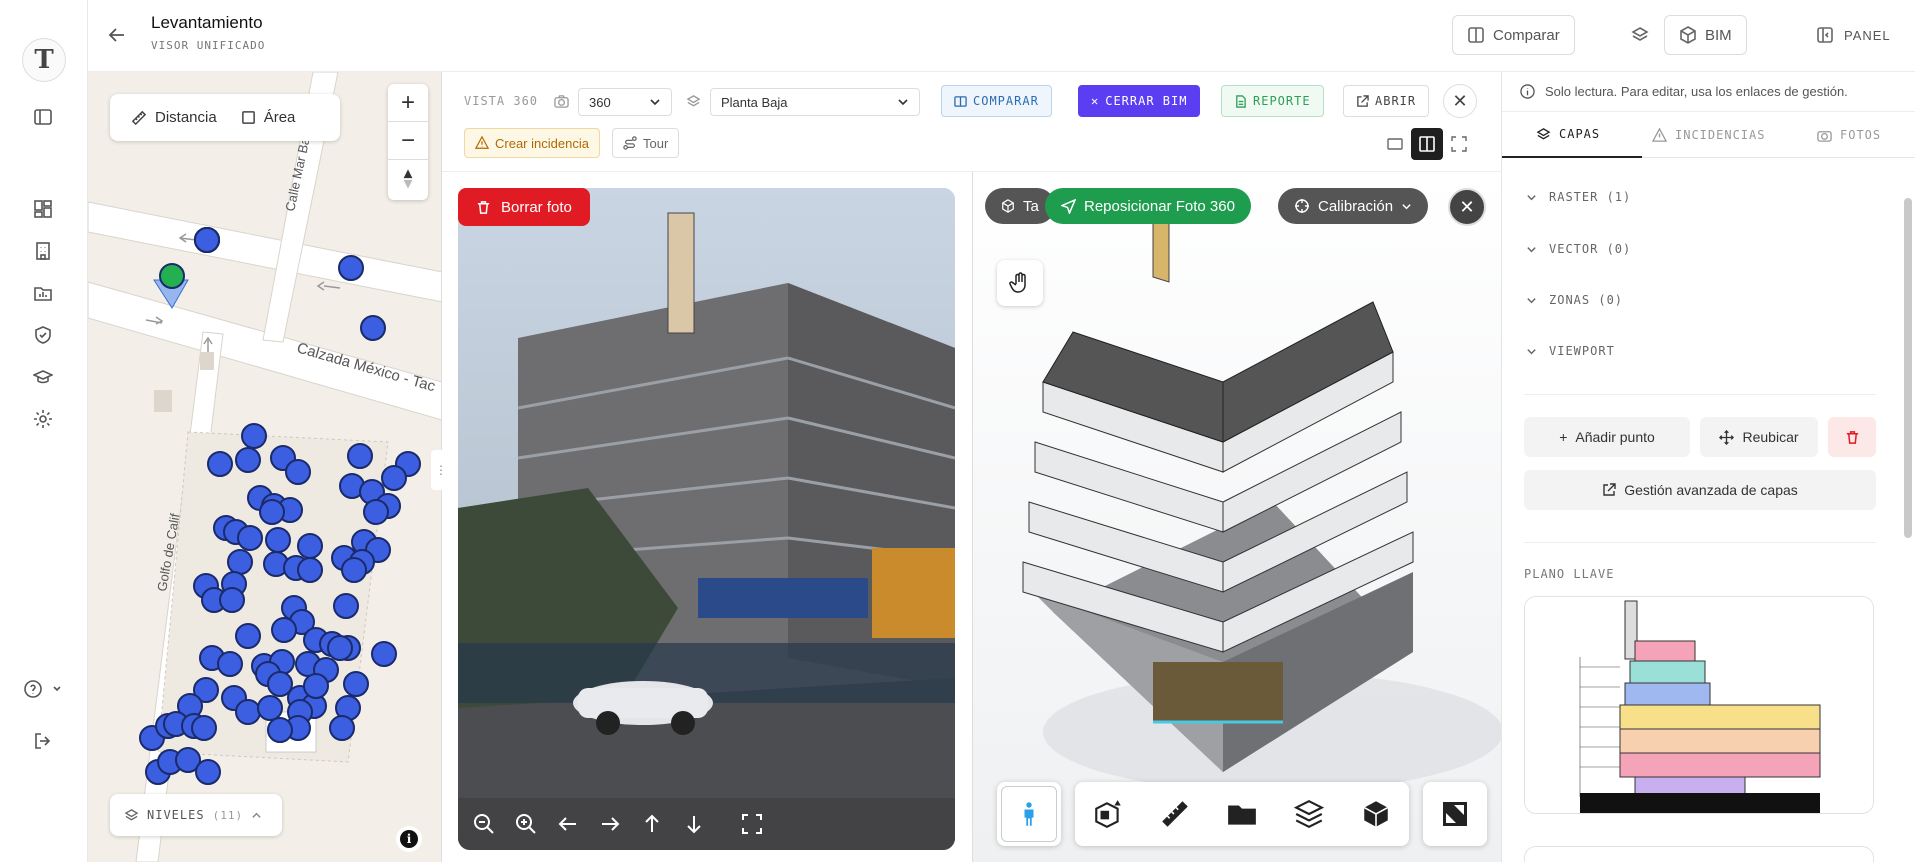 This screenshot has width=1915, height=862. Describe the element at coordinates (1527, 91) in the screenshot. I see `info-circle-icon` at that location.